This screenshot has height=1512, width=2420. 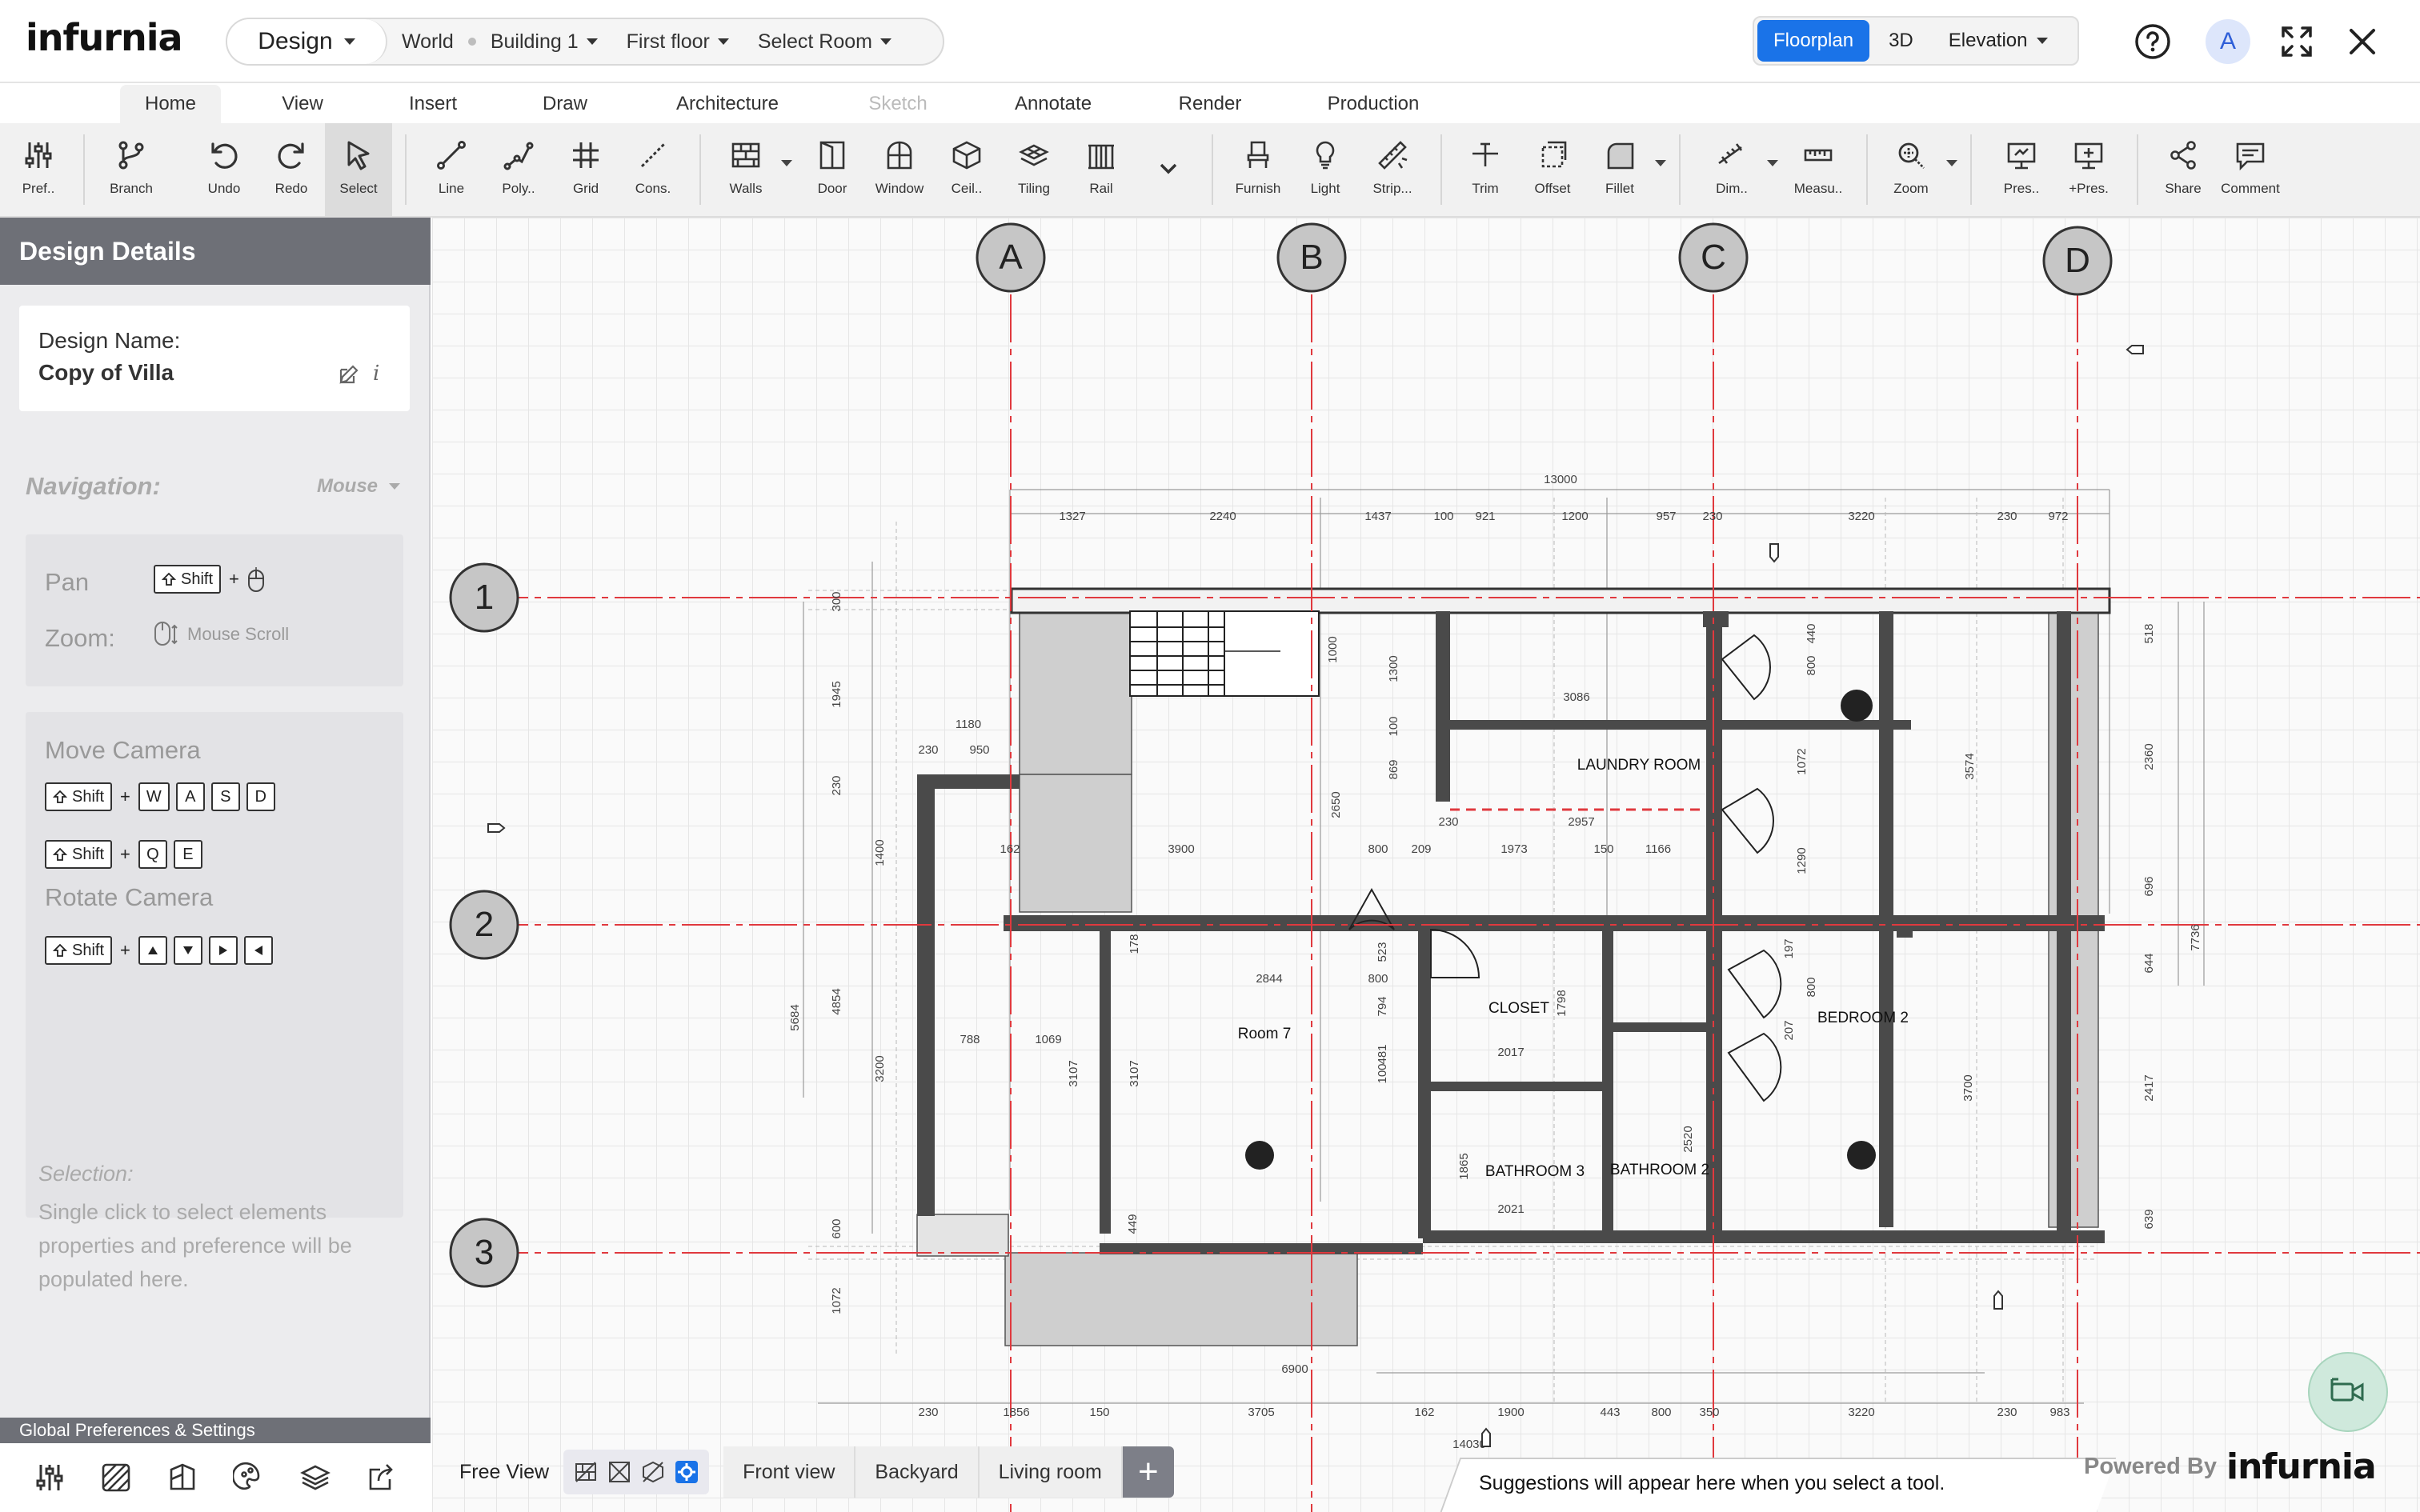 What do you see at coordinates (1148, 1472) in the screenshot?
I see `add-view-button: +` at bounding box center [1148, 1472].